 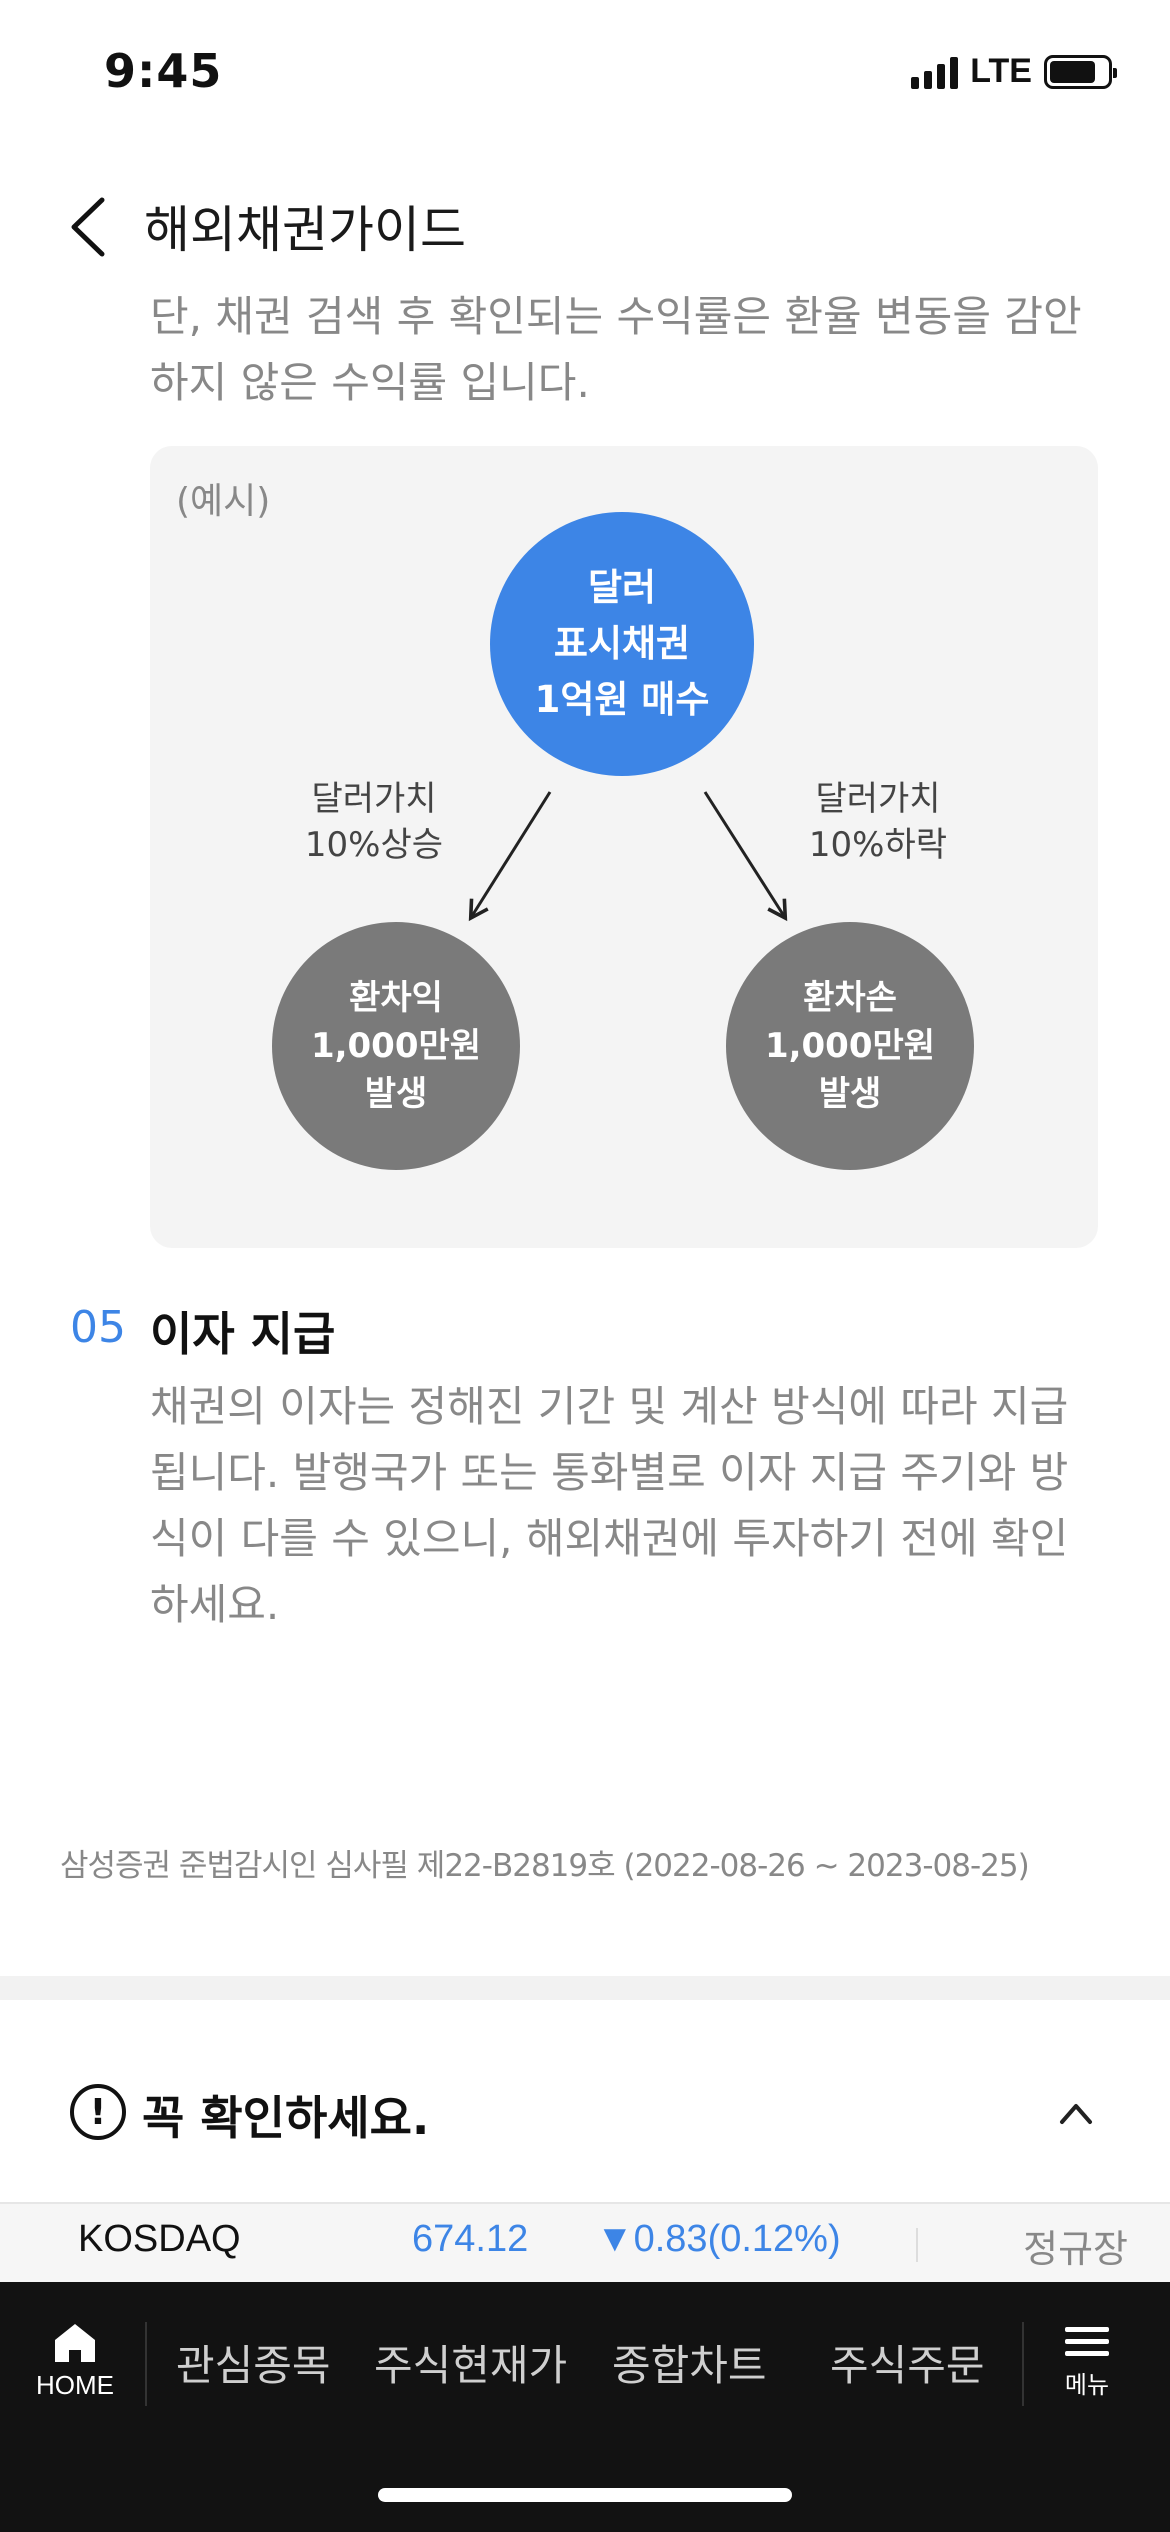 I want to click on nav-menu-label: 메뉴, so click(x=1087, y=2385).